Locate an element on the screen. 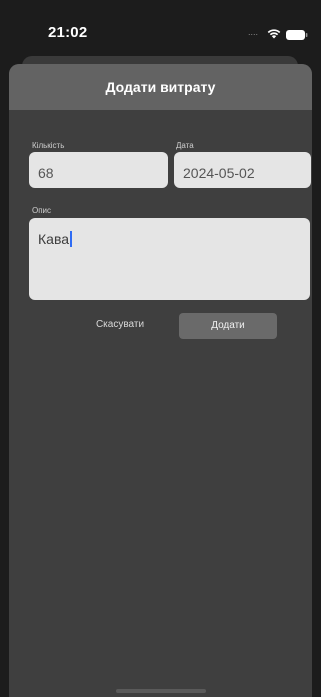  description-text: Кава is located at coordinates (55, 239).